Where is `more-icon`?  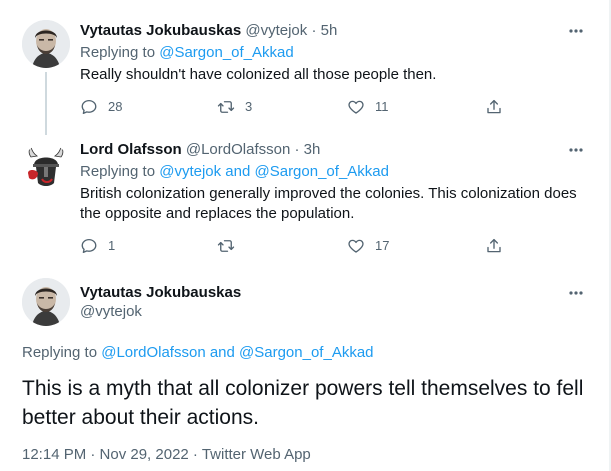
more-icon is located at coordinates (576, 293).